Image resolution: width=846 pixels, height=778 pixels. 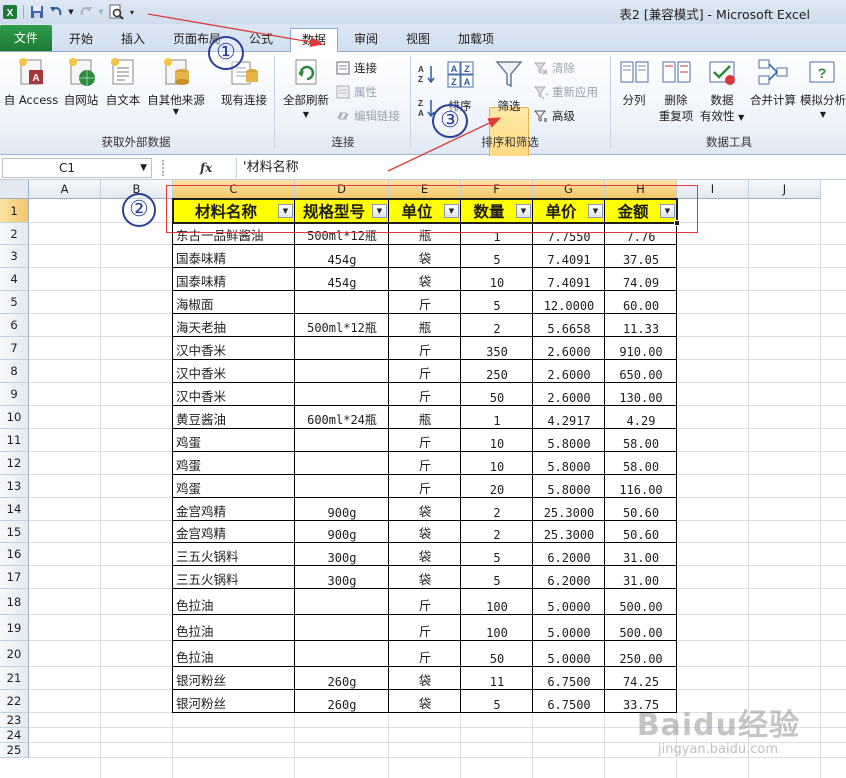 What do you see at coordinates (718, 725) in the screenshot?
I see `watermark-logo: Baidu经验` at bounding box center [718, 725].